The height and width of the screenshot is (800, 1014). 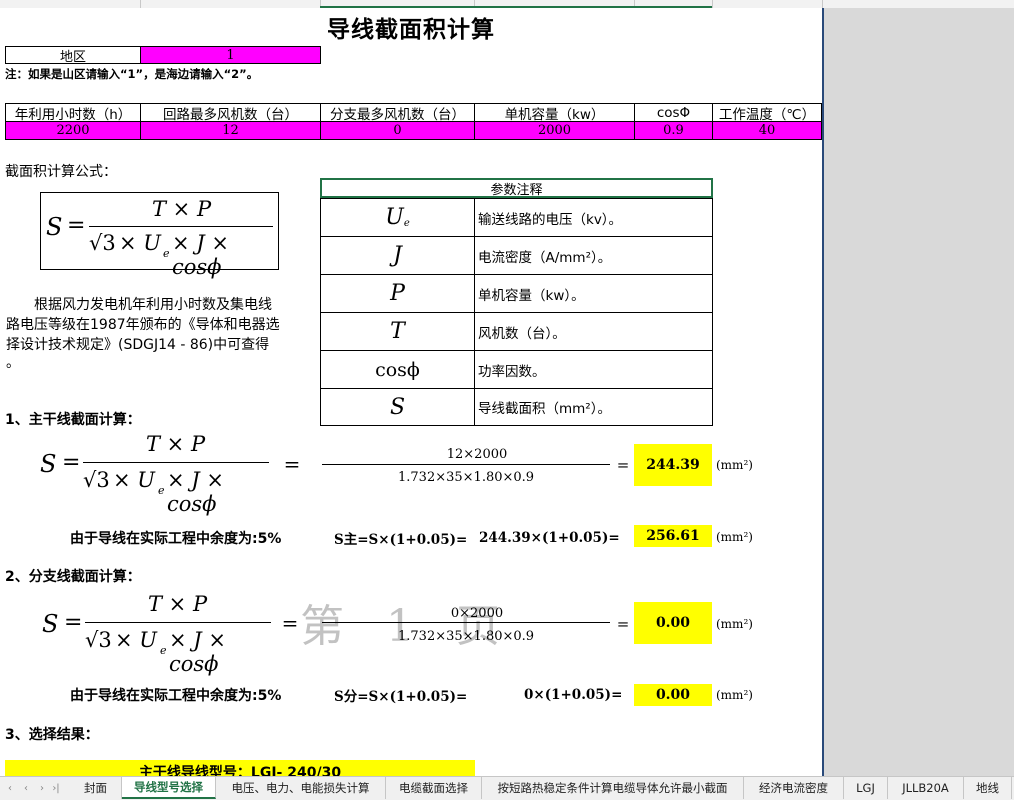 What do you see at coordinates (573, 695) in the screenshot?
I see `branch-margin-expr: 0×(1+0.05)=` at bounding box center [573, 695].